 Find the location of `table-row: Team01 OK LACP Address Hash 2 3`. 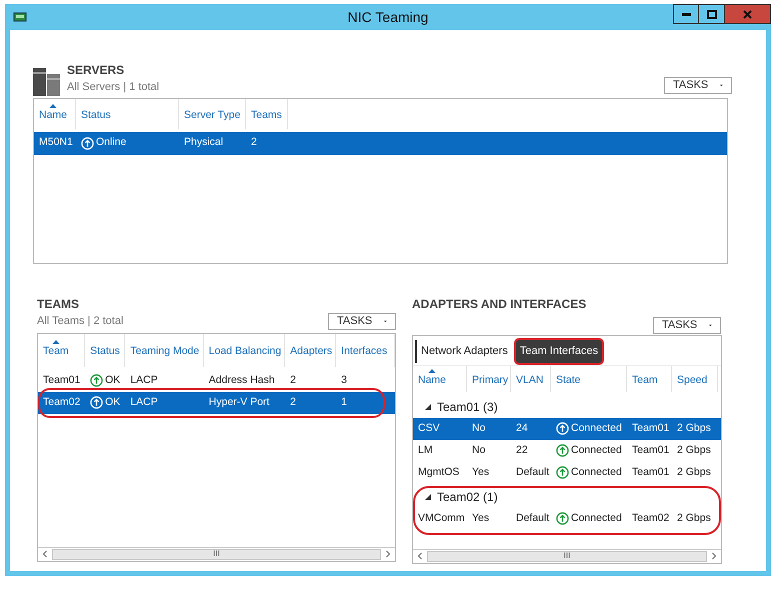

table-row: Team01 OK LACP Address Hash 2 3 is located at coordinates (216, 381).